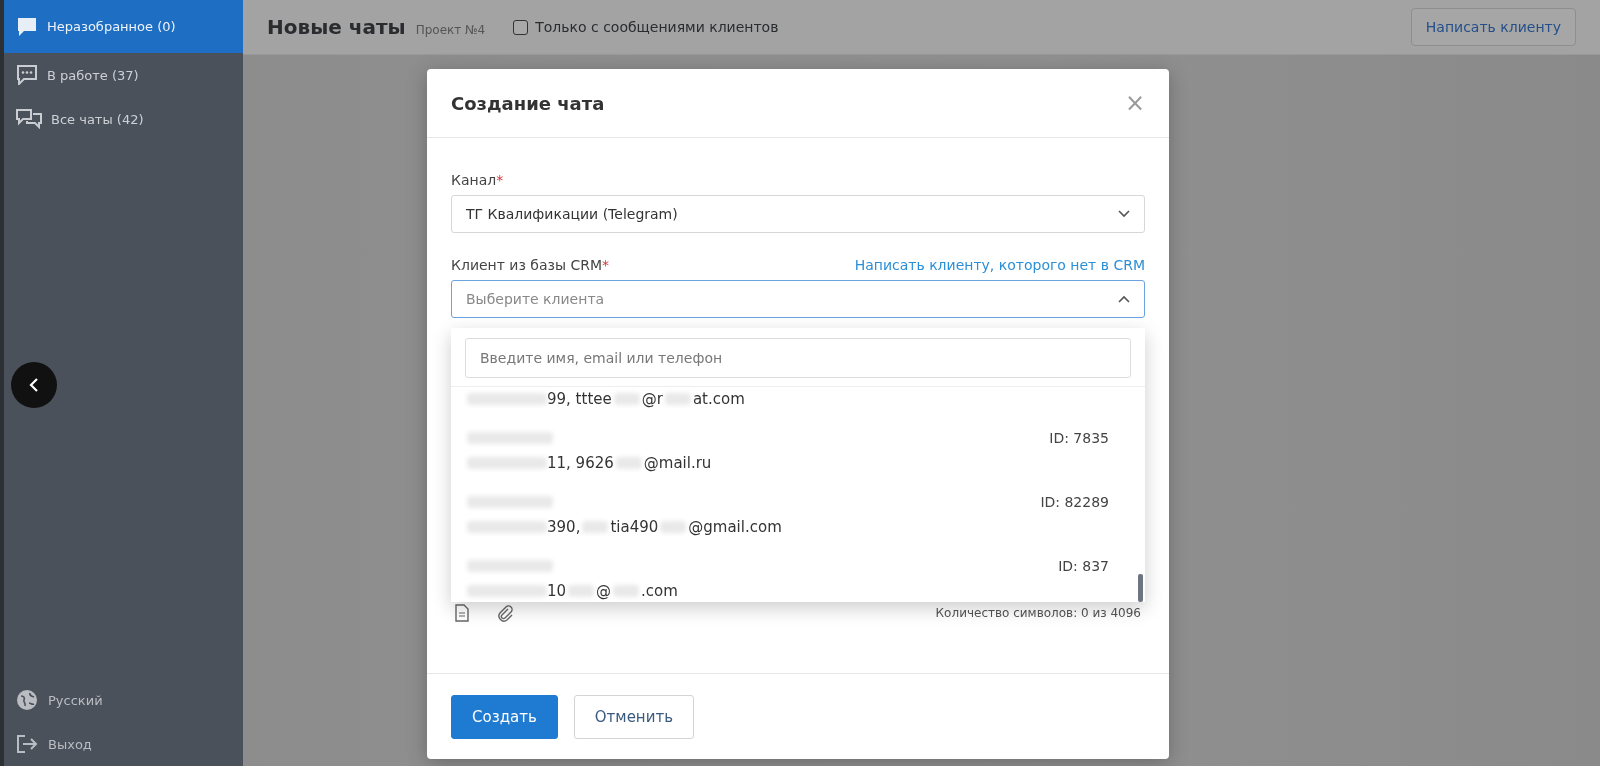 The height and width of the screenshot is (766, 1600). What do you see at coordinates (677, 463) in the screenshot?
I see `client-contact: @mail.ru` at bounding box center [677, 463].